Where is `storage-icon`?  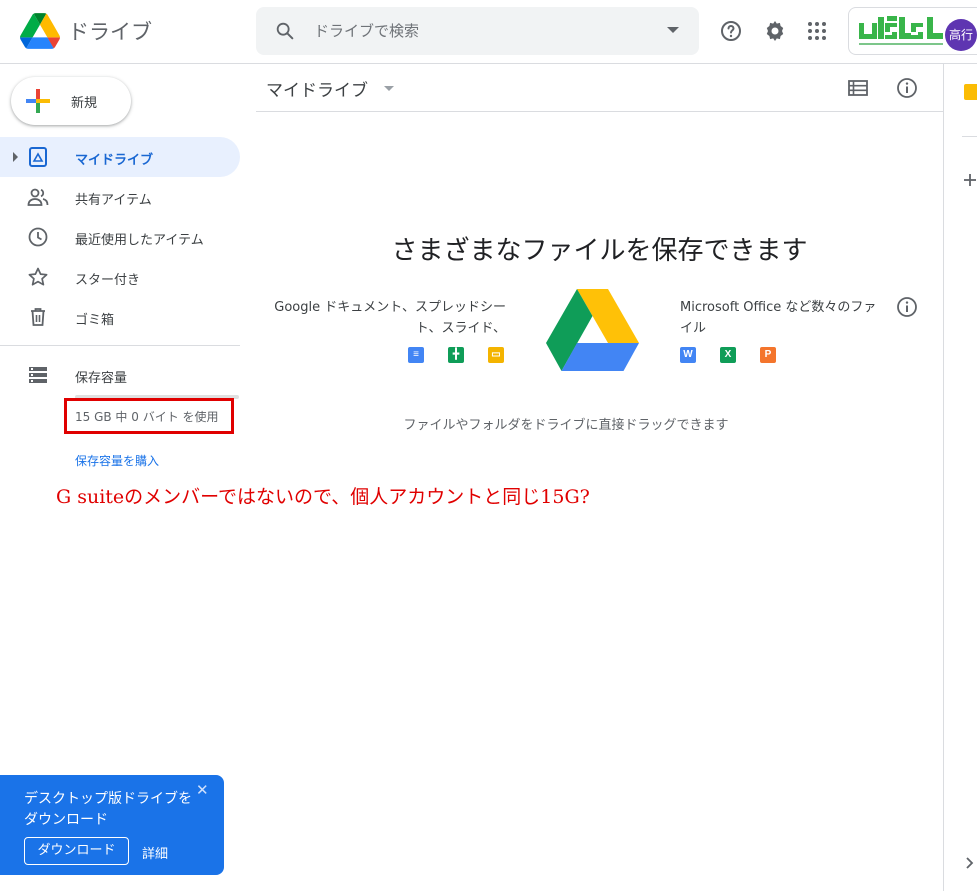 storage-icon is located at coordinates (38, 375).